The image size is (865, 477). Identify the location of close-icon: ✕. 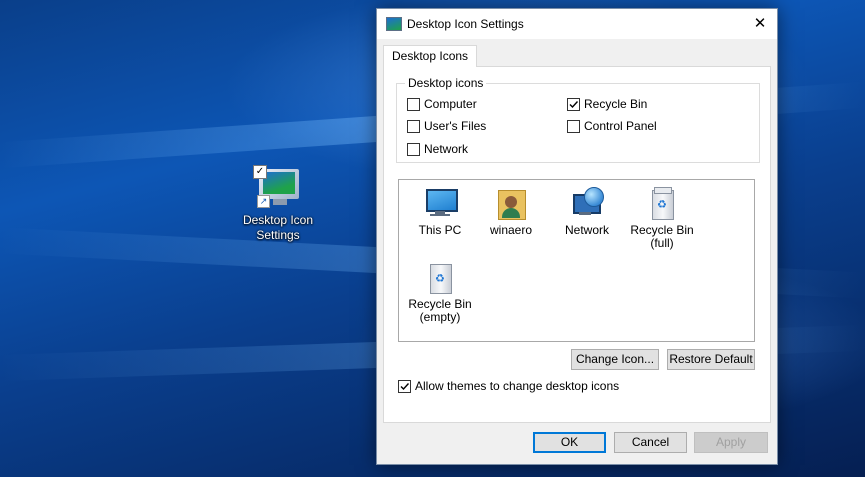
(760, 23).